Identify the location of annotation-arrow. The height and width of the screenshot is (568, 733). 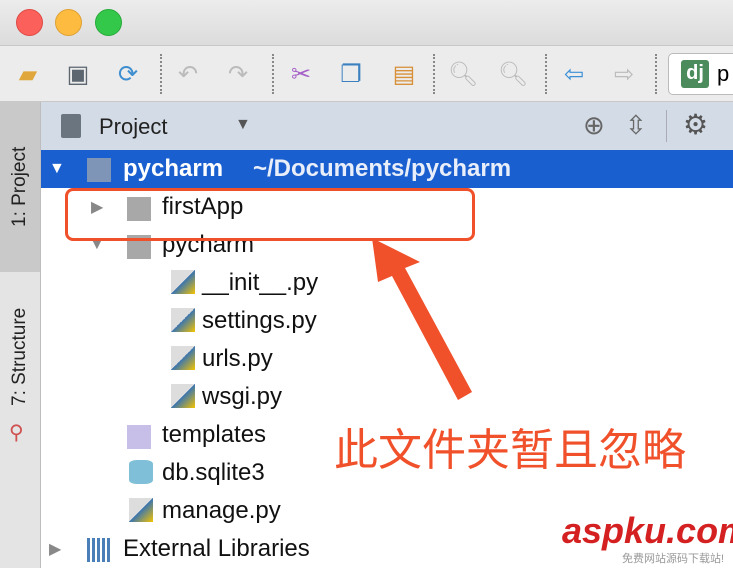
(422, 319).